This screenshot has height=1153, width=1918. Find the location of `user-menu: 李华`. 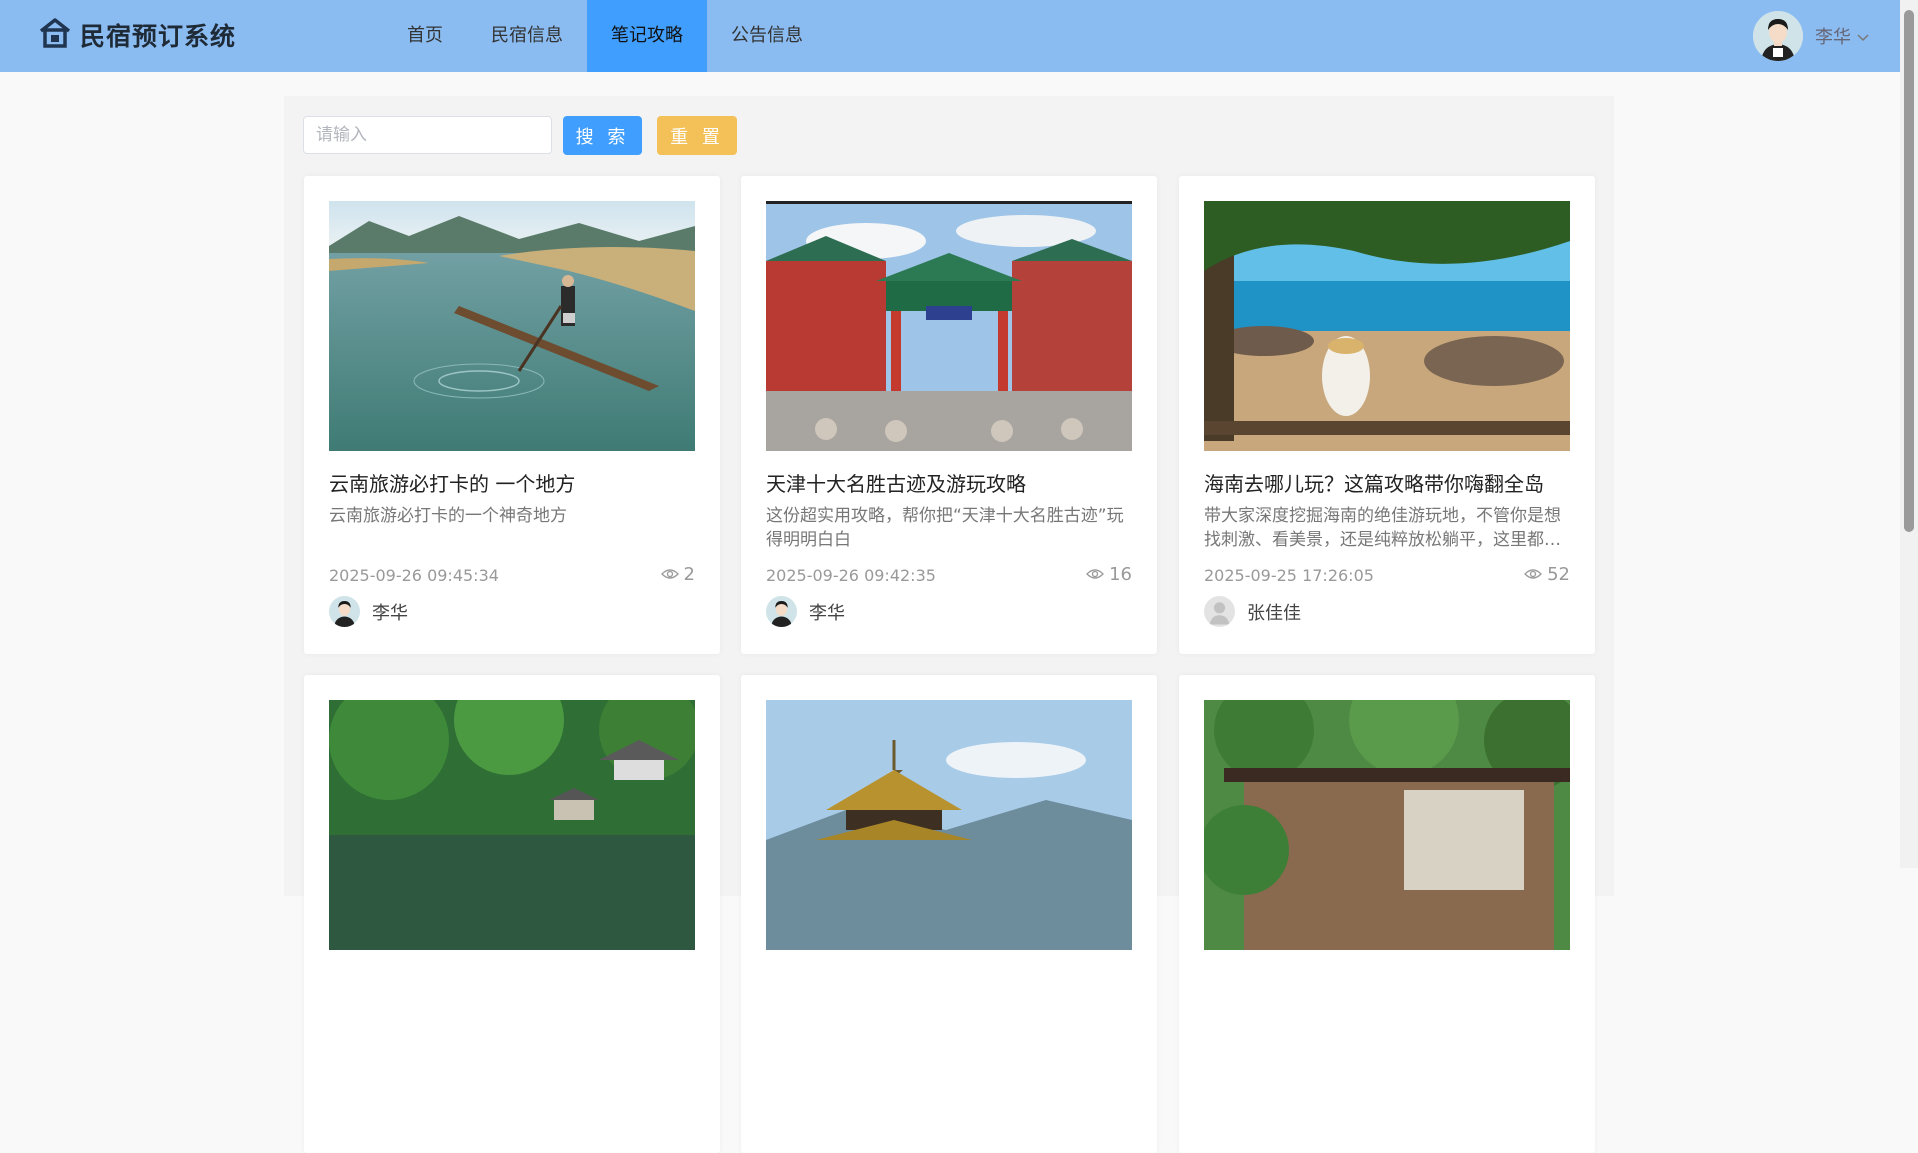

user-menu: 李华 is located at coordinates (1811, 36).